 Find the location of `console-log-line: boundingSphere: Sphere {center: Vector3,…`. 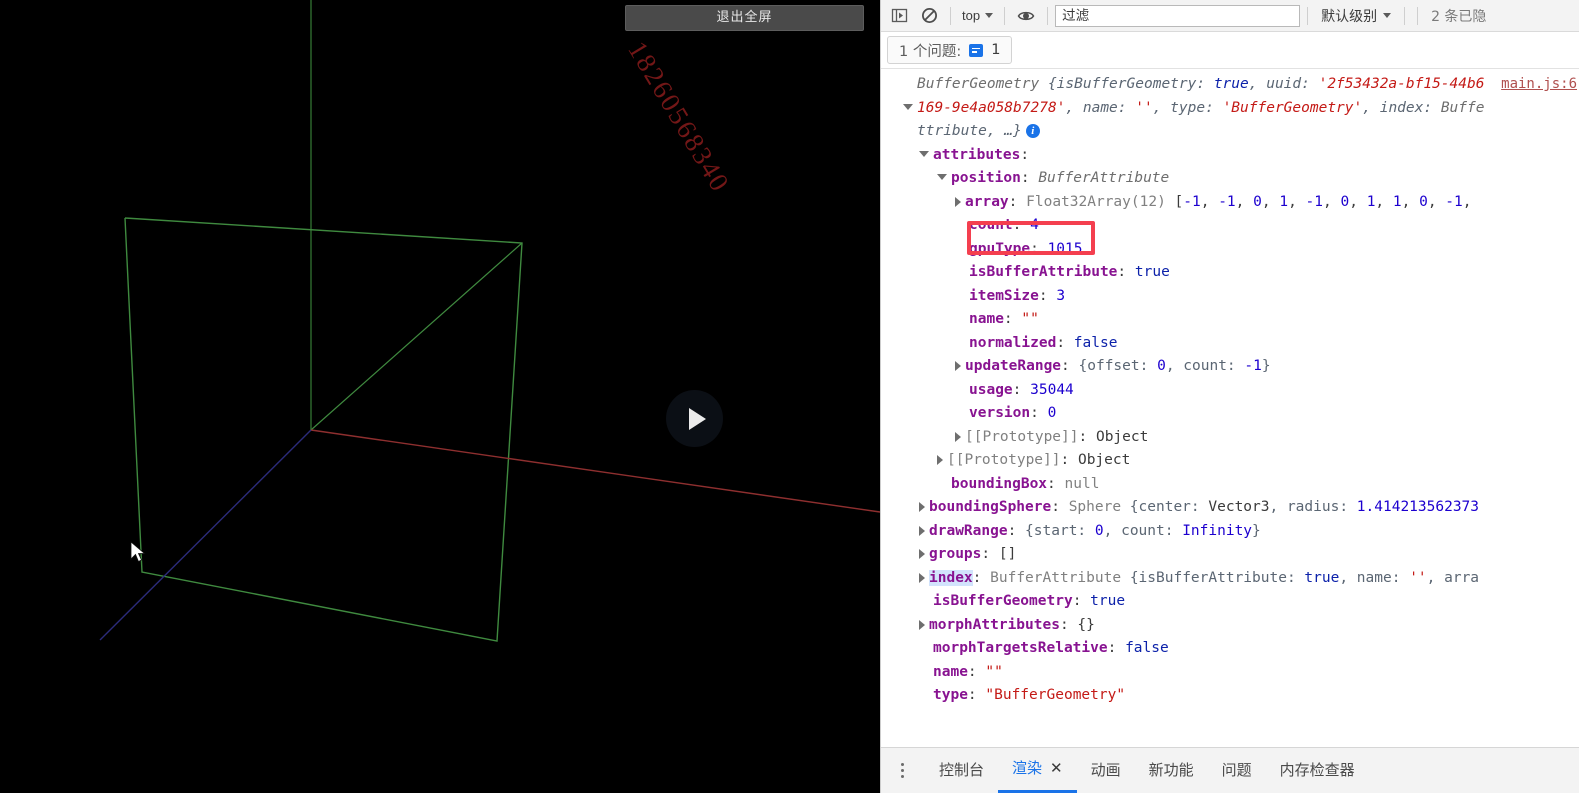

console-log-line: boundingSphere: Sphere {center: Vector3,… is located at coordinates (1230, 508).